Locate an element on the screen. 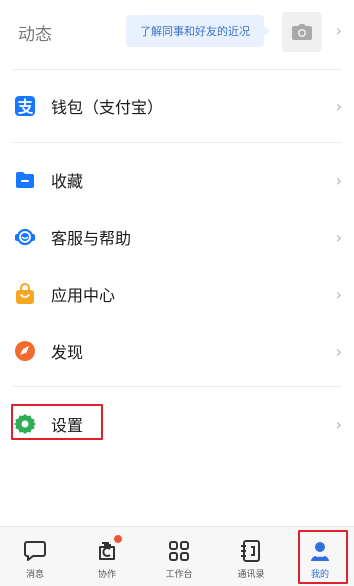  tab-label: 工作台 is located at coordinates (179, 575).